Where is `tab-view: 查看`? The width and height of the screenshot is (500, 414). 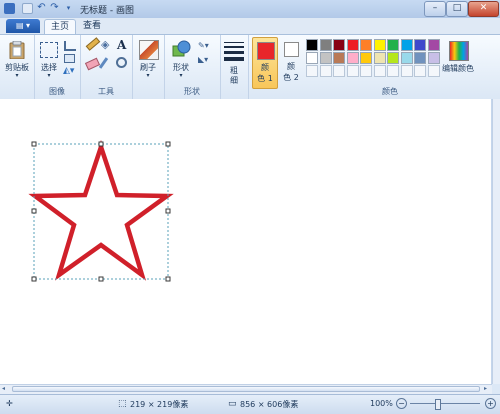 tab-view: 查看 is located at coordinates (92, 26).